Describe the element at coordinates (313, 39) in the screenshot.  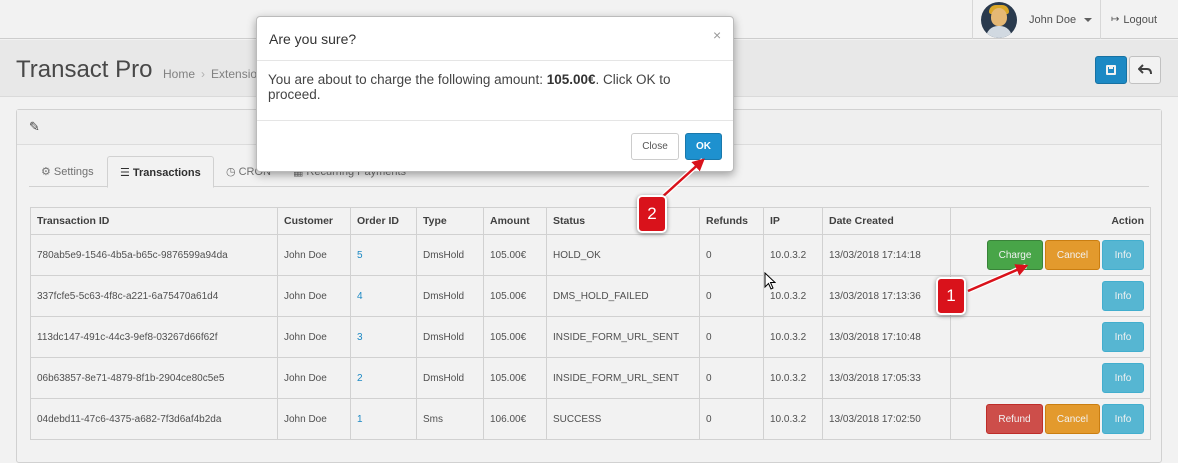
I see `dialog-title: Are you sure?` at that location.